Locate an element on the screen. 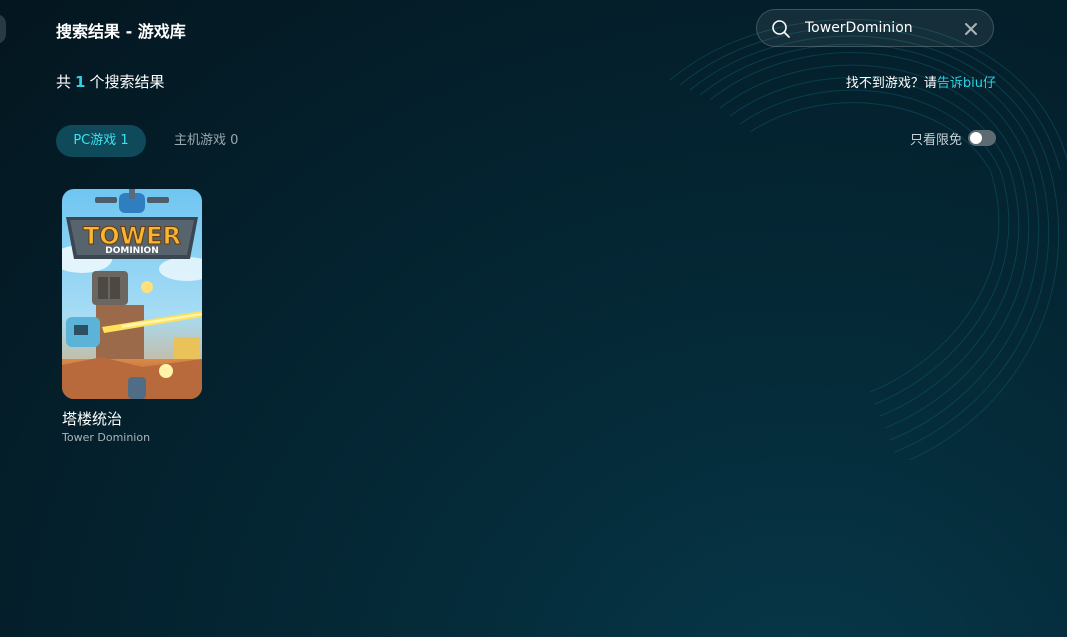 This screenshot has height=637, width=1067. tab-pc-games: PC游戏 1 is located at coordinates (101, 141).